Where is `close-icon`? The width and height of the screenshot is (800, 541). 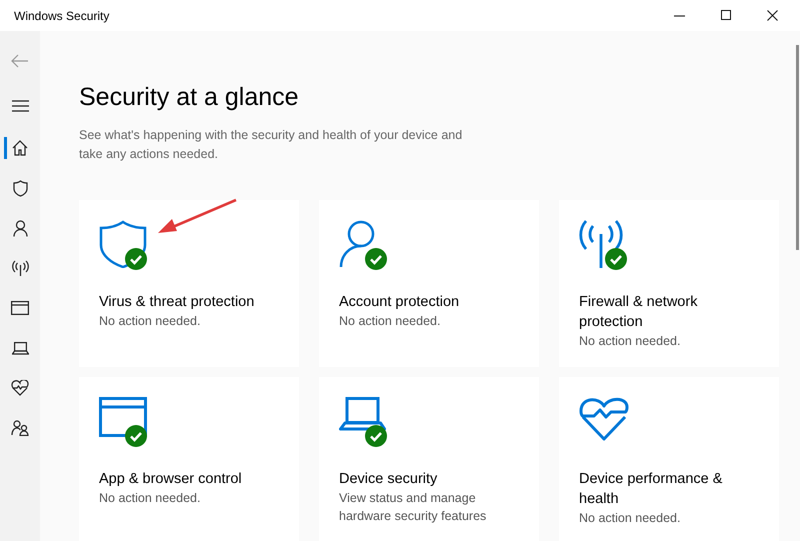
close-icon is located at coordinates (772, 15).